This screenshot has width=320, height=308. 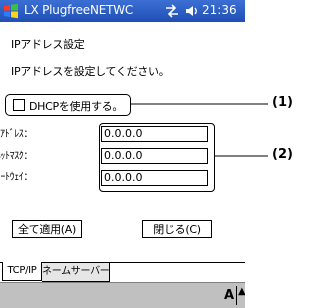 What do you see at coordinates (282, 102) in the screenshot?
I see `callout-label-1: (1)` at bounding box center [282, 102].